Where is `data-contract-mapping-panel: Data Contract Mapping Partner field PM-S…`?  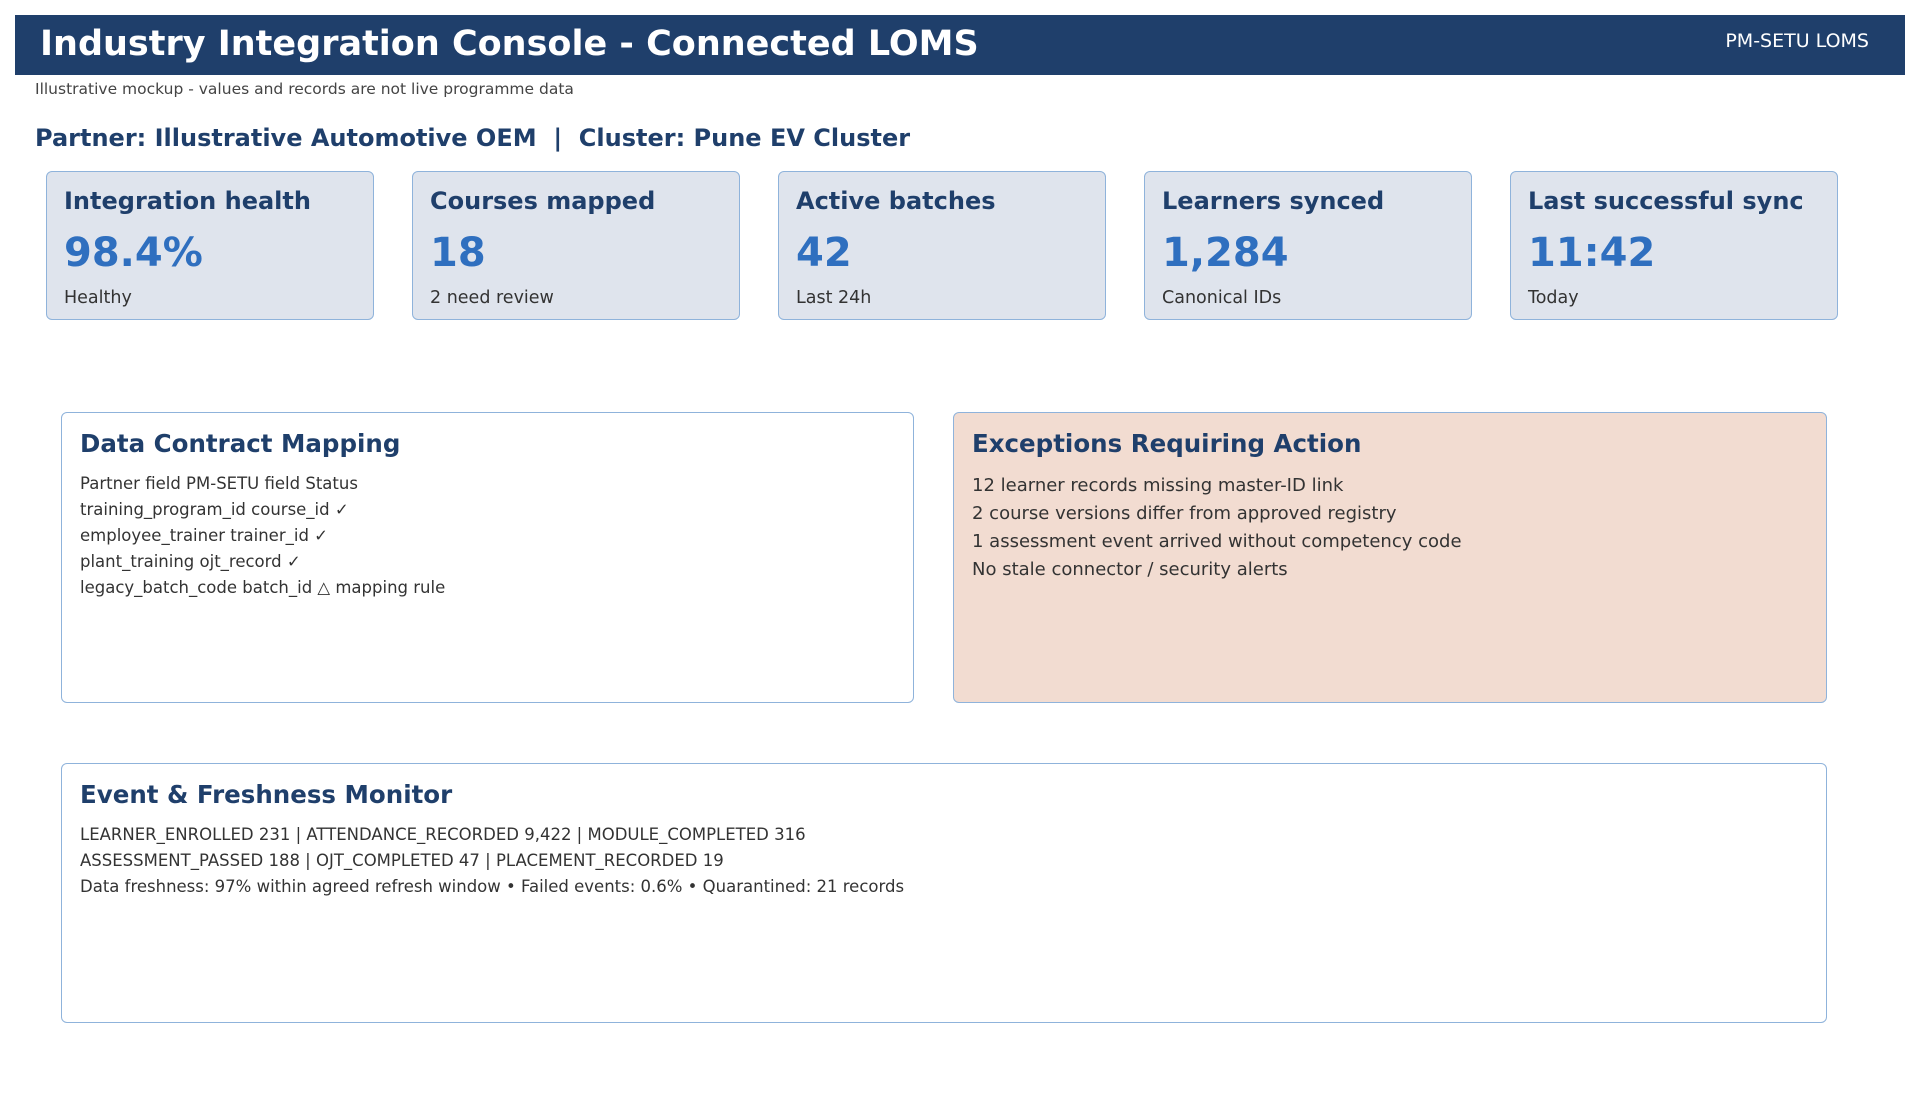
data-contract-mapping-panel: Data Contract Mapping Partner field PM-S… is located at coordinates (487, 557).